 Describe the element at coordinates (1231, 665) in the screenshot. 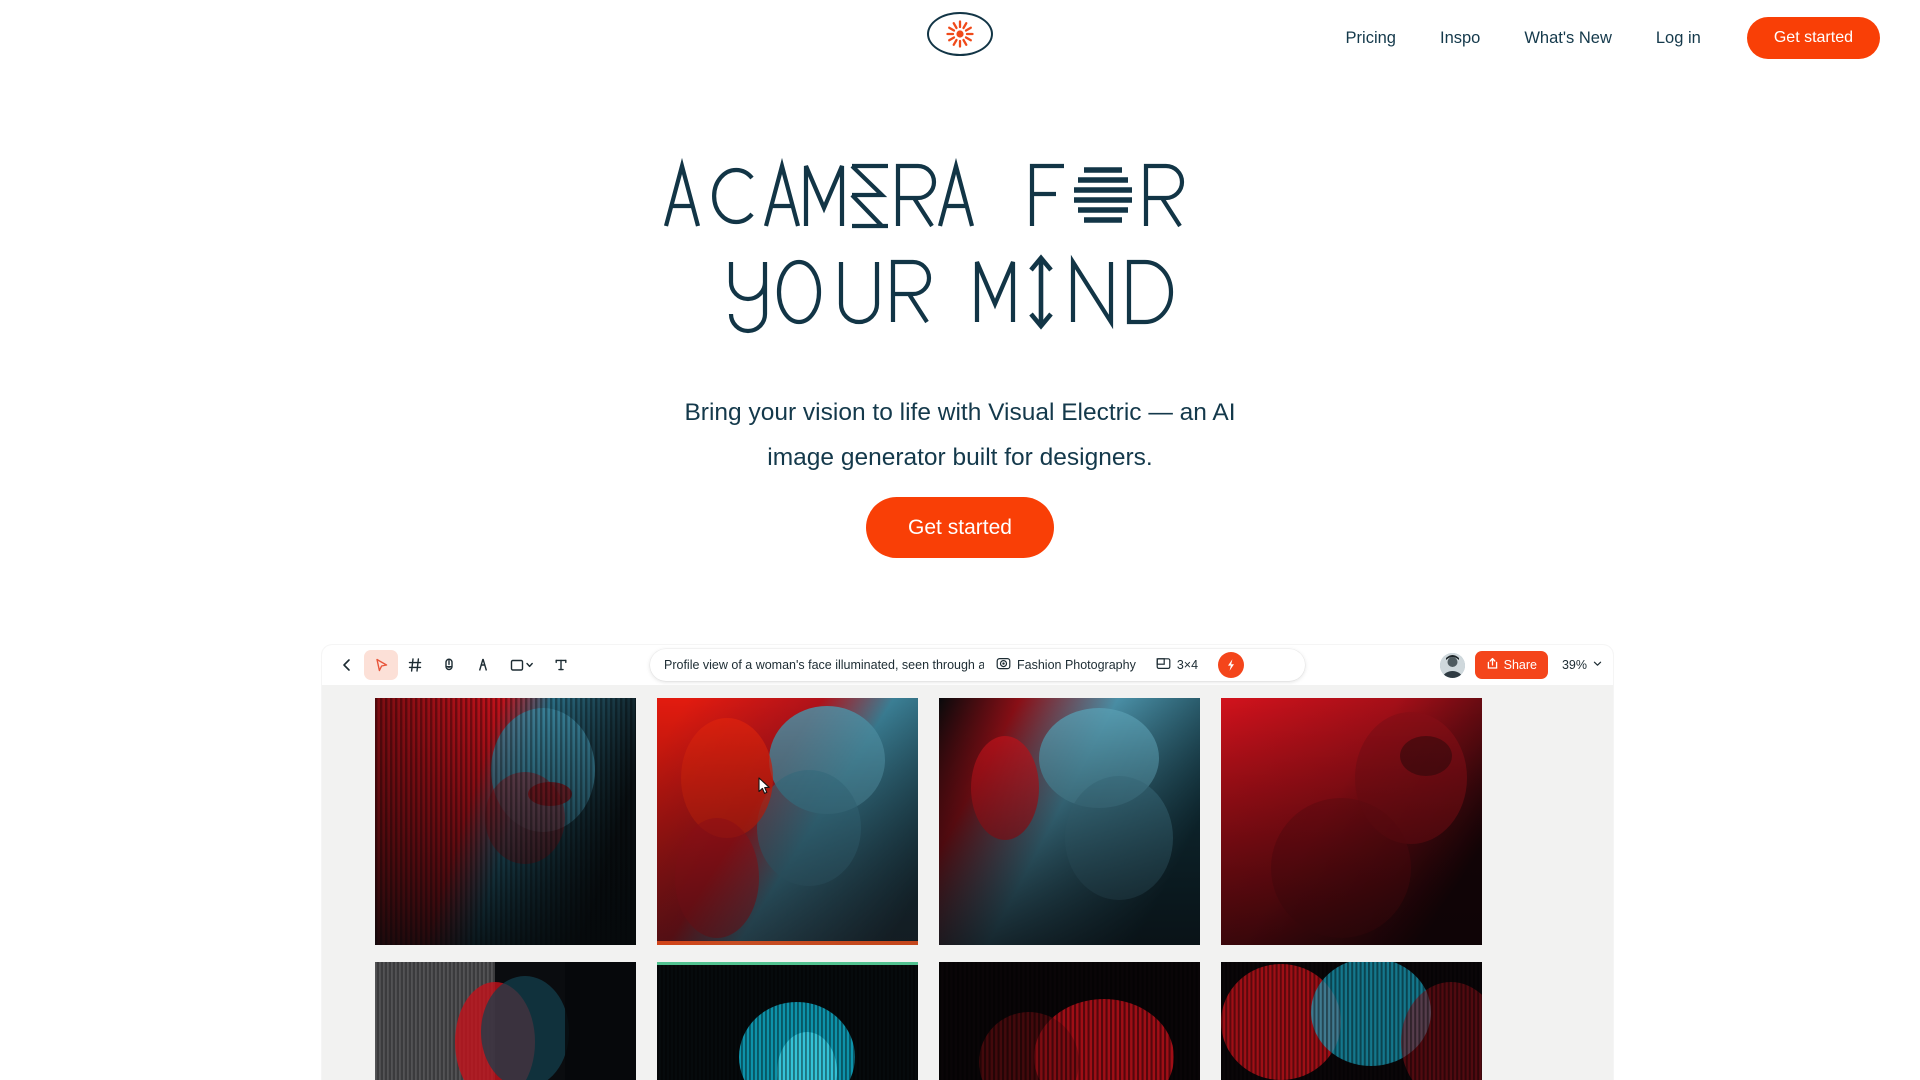

I see `lightning-bolt-icon` at that location.